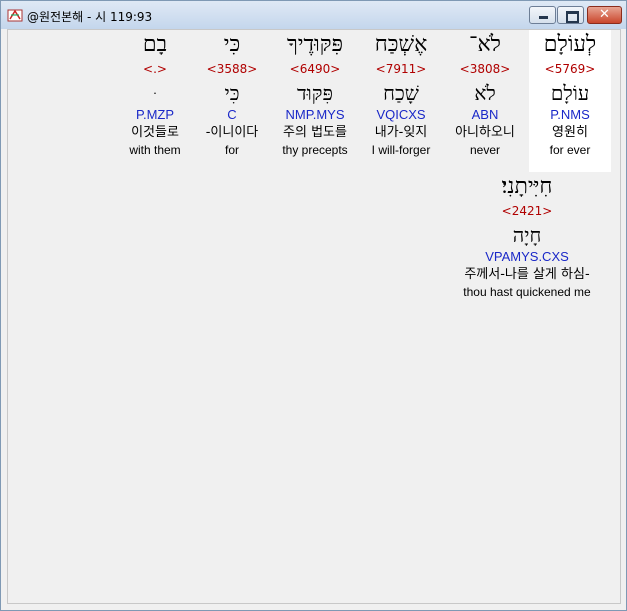 This screenshot has height=611, width=627. I want to click on morphology-code: VPAMYS.CXS, so click(527, 256).